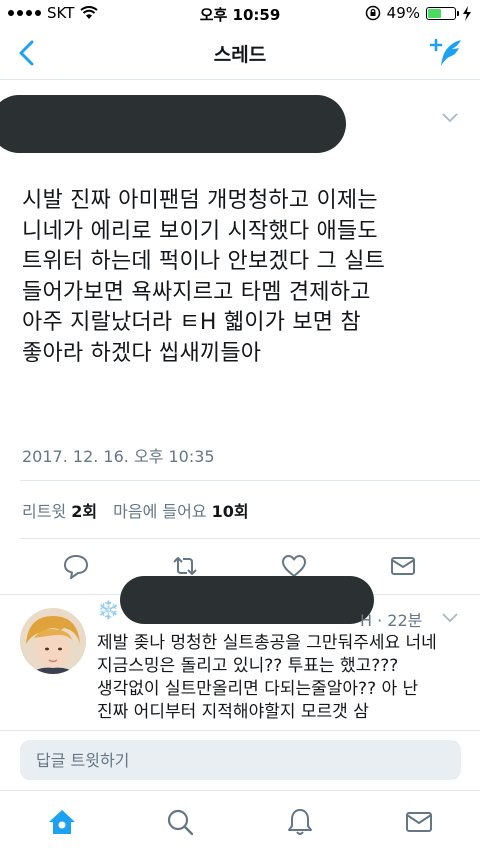  Describe the element at coordinates (450, 118) in the screenshot. I see `tweet-options-chevron-icon` at that location.